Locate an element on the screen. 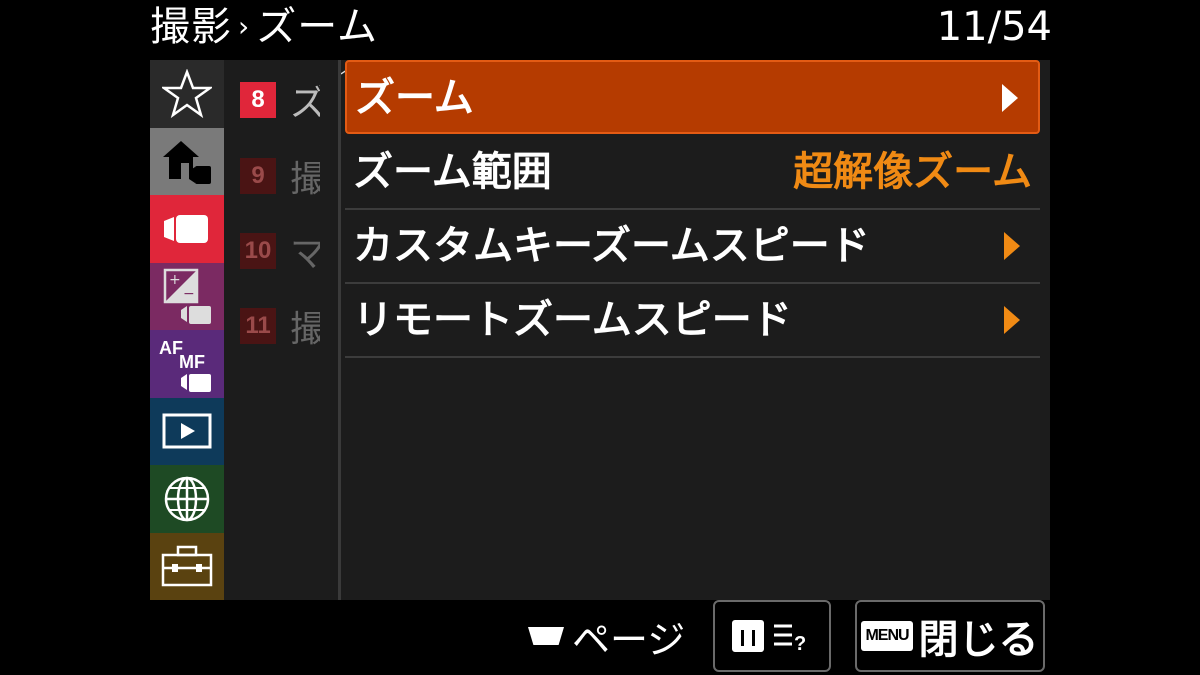  menu-item-label: カスタムキーズームスピード is located at coordinates (611, 246).